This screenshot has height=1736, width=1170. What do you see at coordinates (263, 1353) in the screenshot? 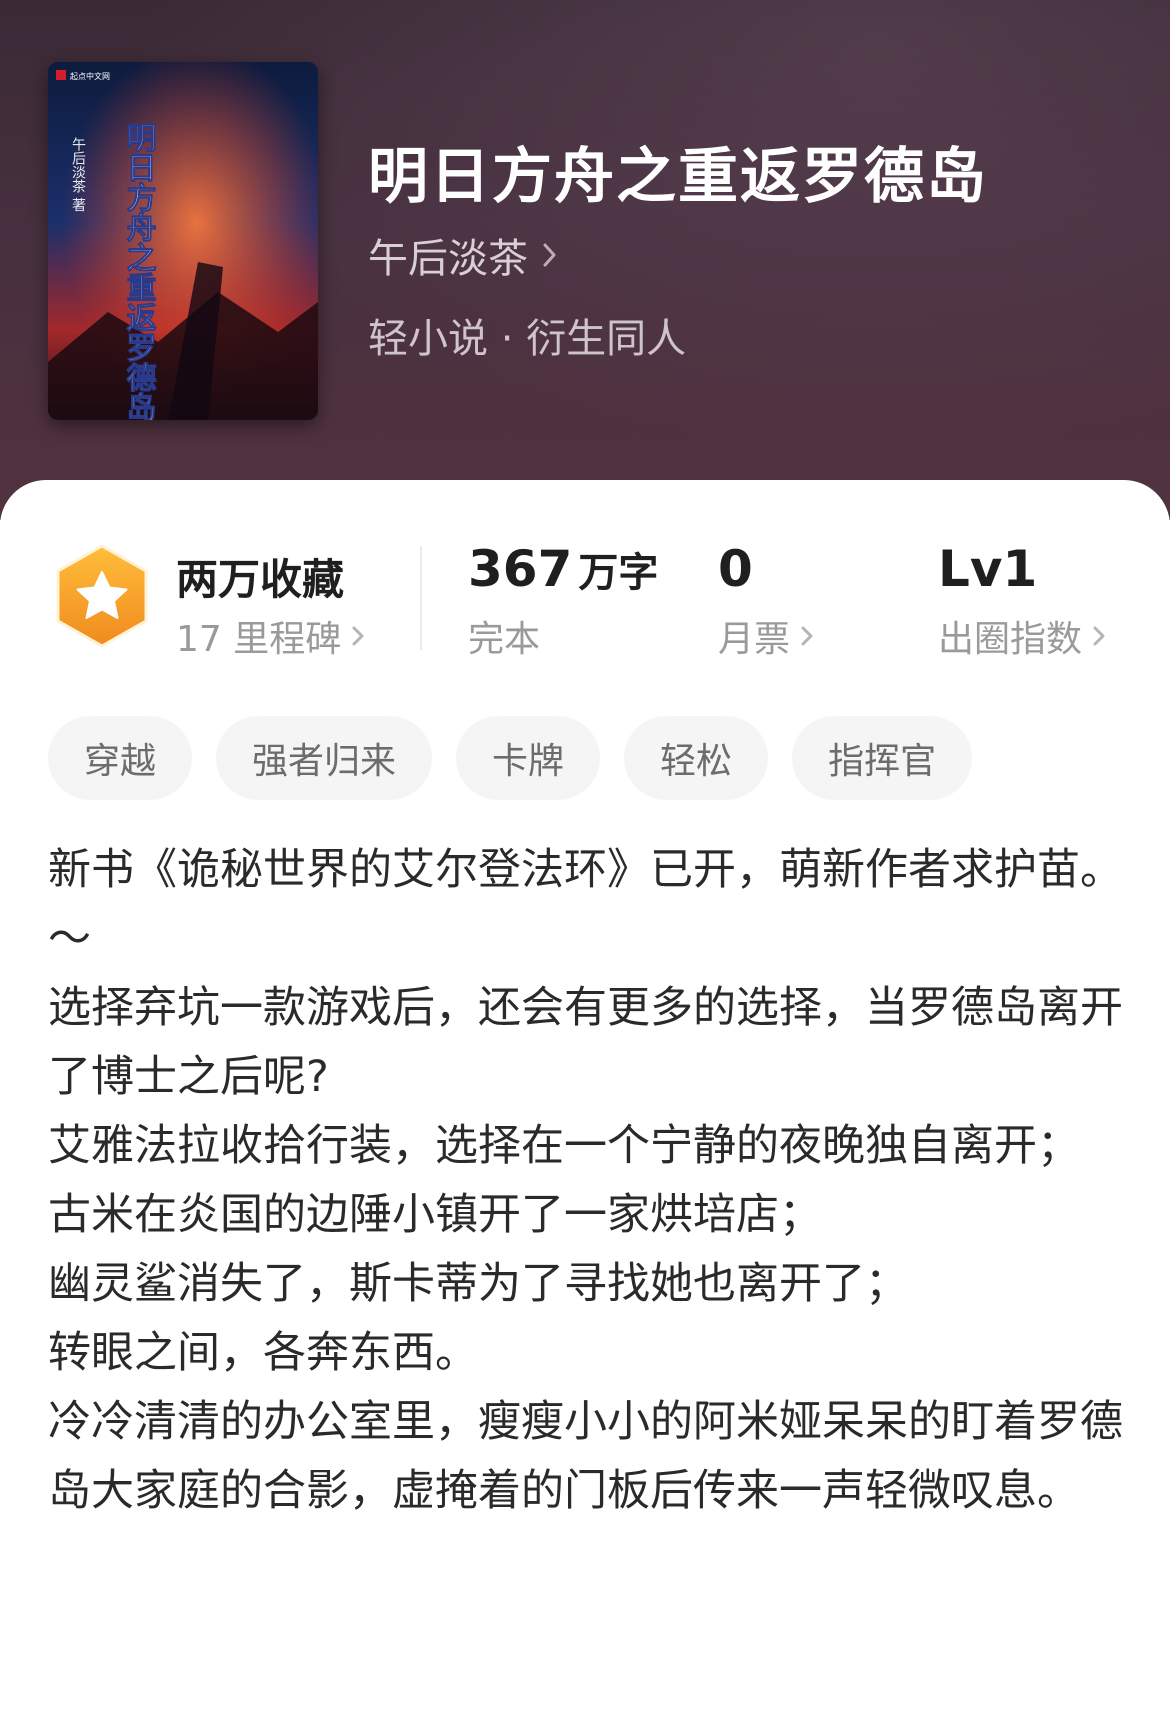
I see `description-line: 转眼之间，各奔东西。` at bounding box center [263, 1353].